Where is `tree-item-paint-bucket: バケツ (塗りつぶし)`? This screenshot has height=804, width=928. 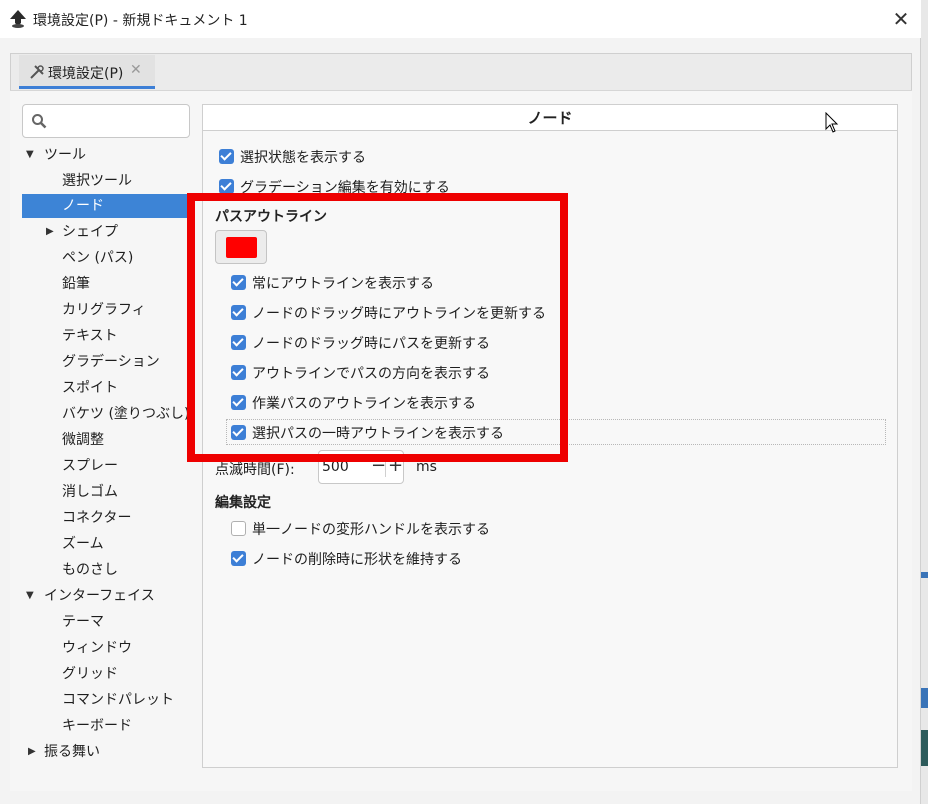
tree-item-paint-bucket: バケツ (塗りつぶし) is located at coordinates (106, 414).